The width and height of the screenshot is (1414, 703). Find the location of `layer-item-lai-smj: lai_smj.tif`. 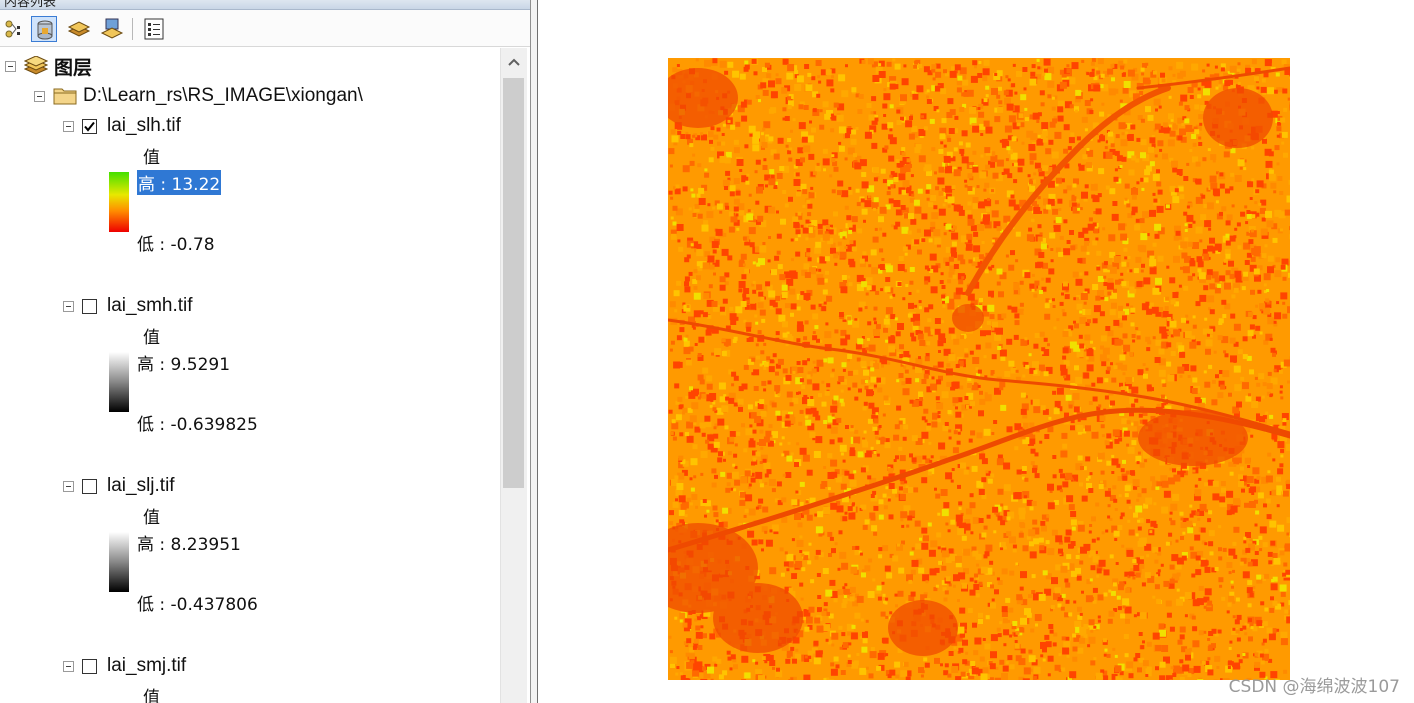

layer-item-lai-smj: lai_smj.tif is located at coordinates (124, 666).